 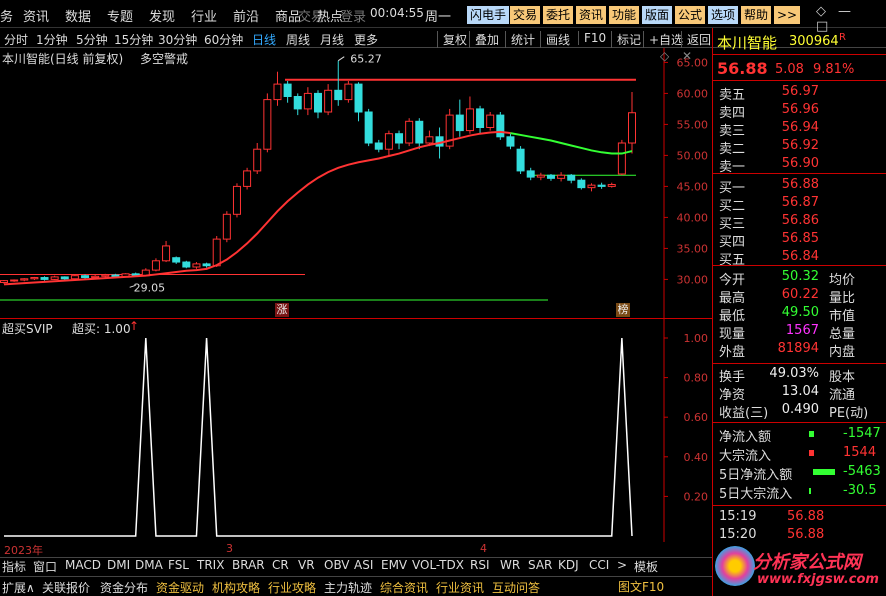 What do you see at coordinates (540, 565) in the screenshot?
I see `indicator-tab-16: SAR` at bounding box center [540, 565].